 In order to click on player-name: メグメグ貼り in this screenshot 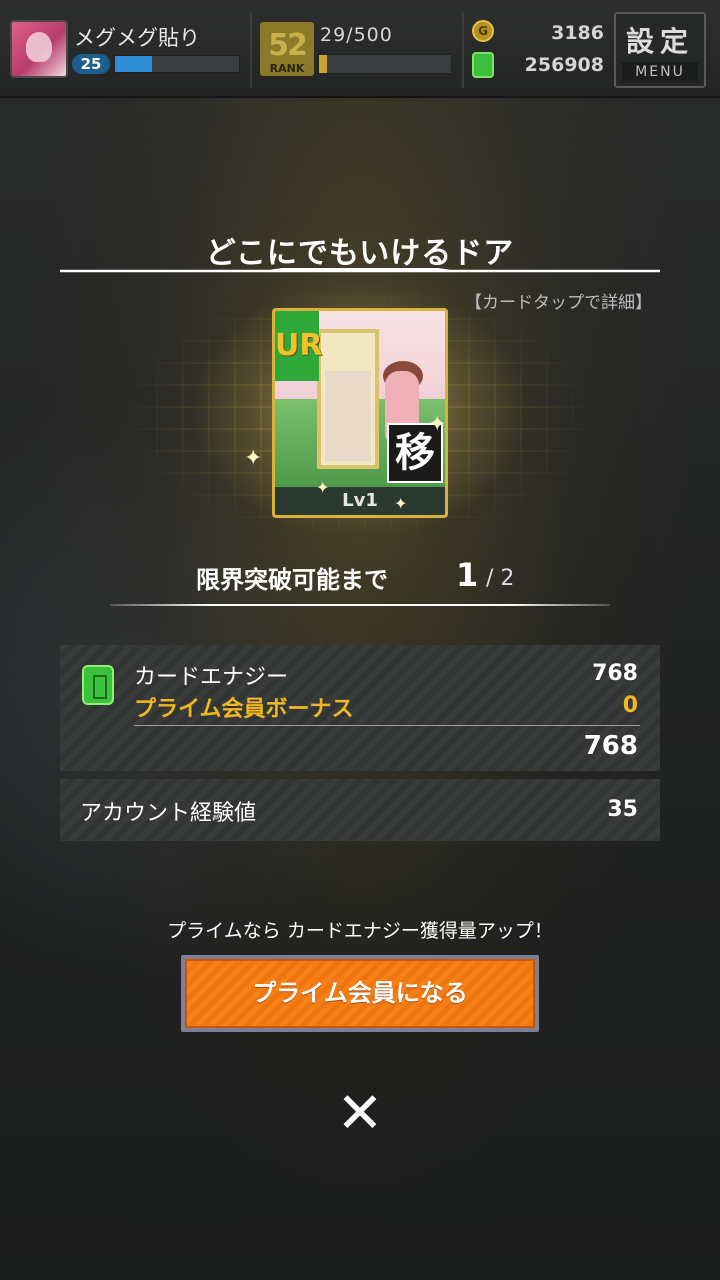, I will do `click(137, 38)`.